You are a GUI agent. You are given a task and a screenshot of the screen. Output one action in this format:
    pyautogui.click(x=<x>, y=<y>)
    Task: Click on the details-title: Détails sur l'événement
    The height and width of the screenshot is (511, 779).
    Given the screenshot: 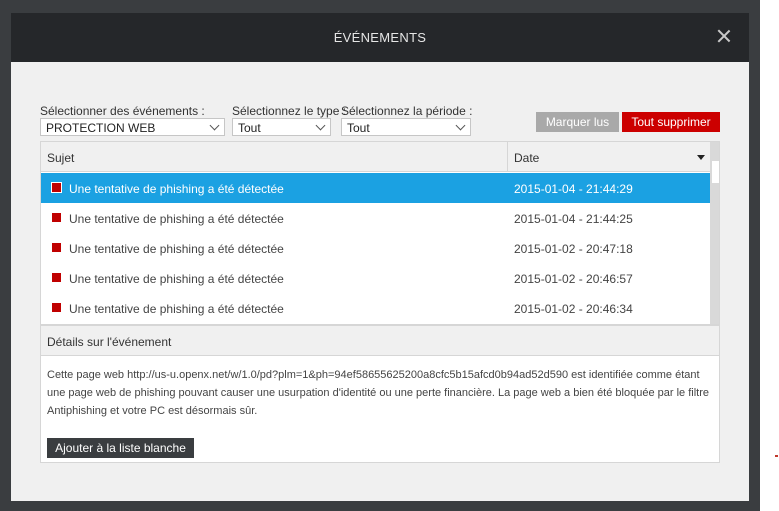 What is the action you would take?
    pyautogui.click(x=109, y=342)
    